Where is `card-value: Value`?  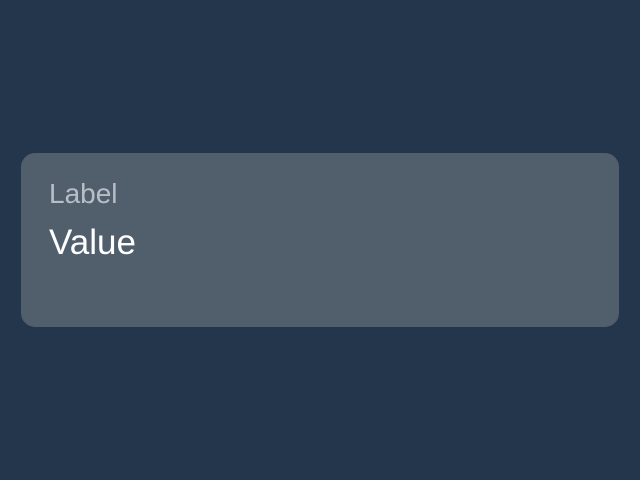
card-value: Value is located at coordinates (92, 242).